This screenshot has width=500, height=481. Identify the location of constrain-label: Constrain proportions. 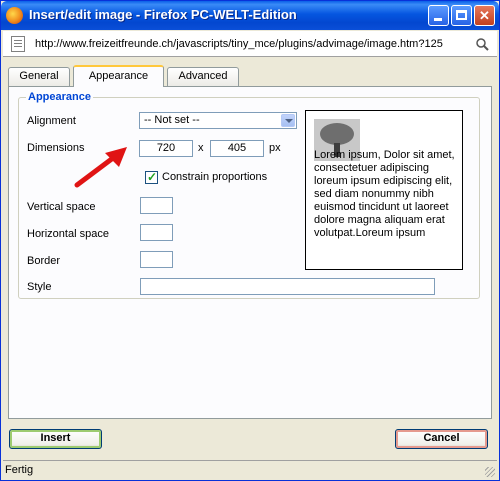
(214, 177).